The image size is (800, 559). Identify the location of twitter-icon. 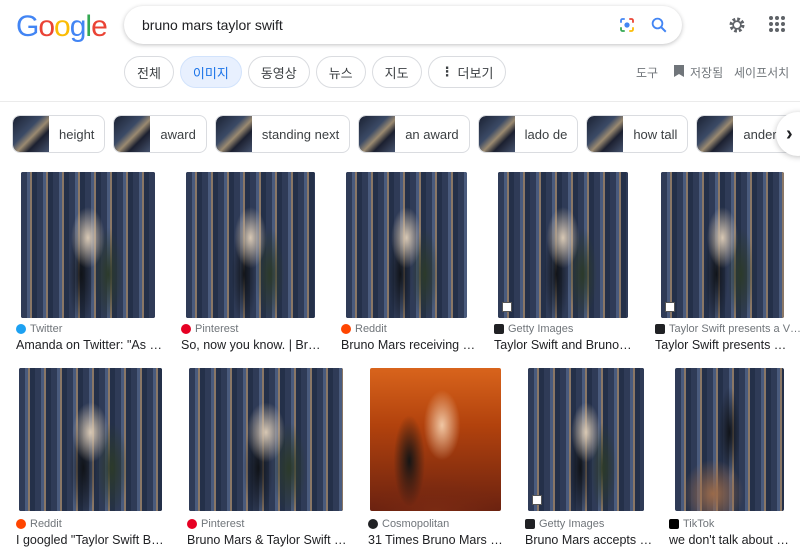
(21, 329).